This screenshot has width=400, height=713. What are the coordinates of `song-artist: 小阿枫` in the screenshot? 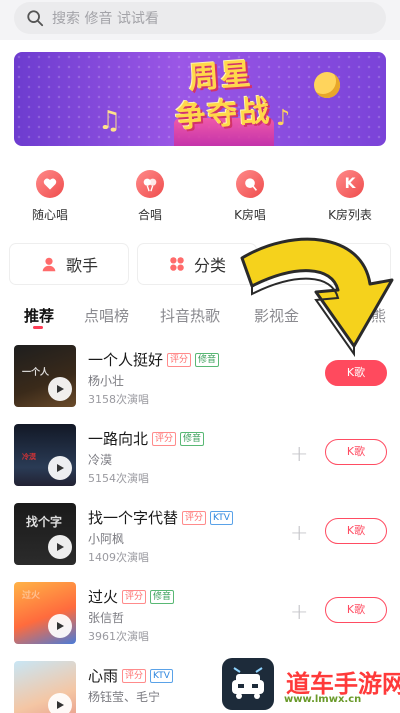 It's located at (106, 539).